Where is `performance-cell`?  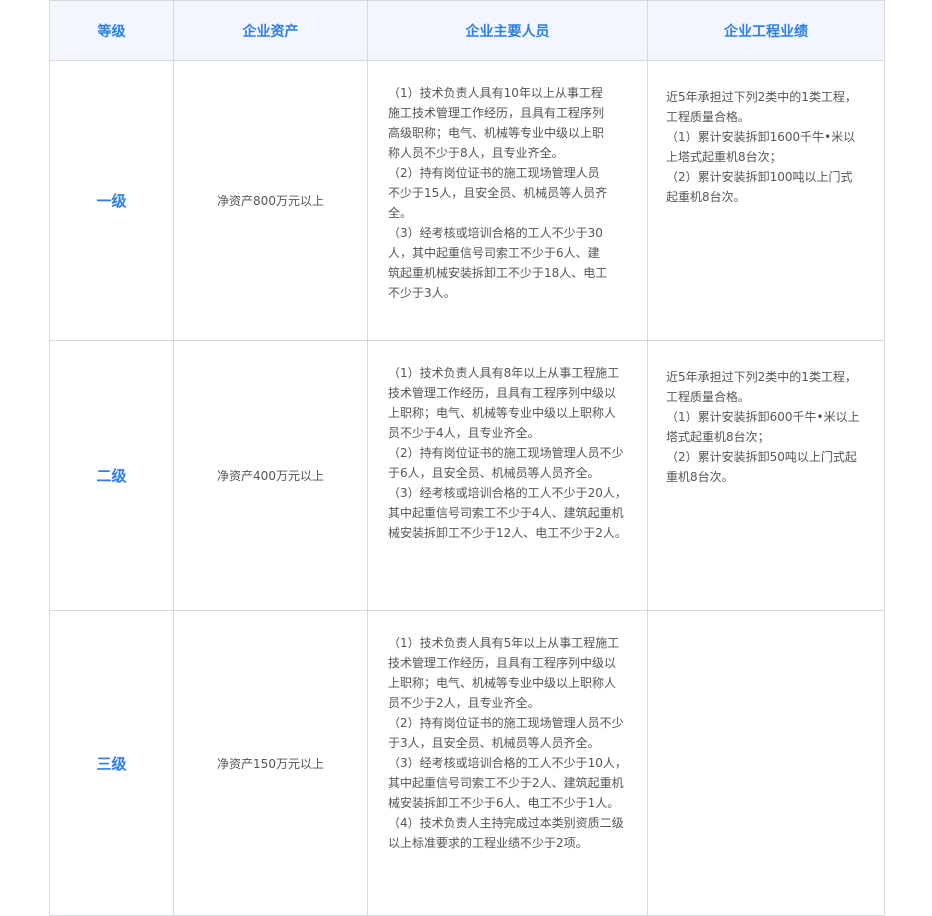 performance-cell is located at coordinates (766, 763).